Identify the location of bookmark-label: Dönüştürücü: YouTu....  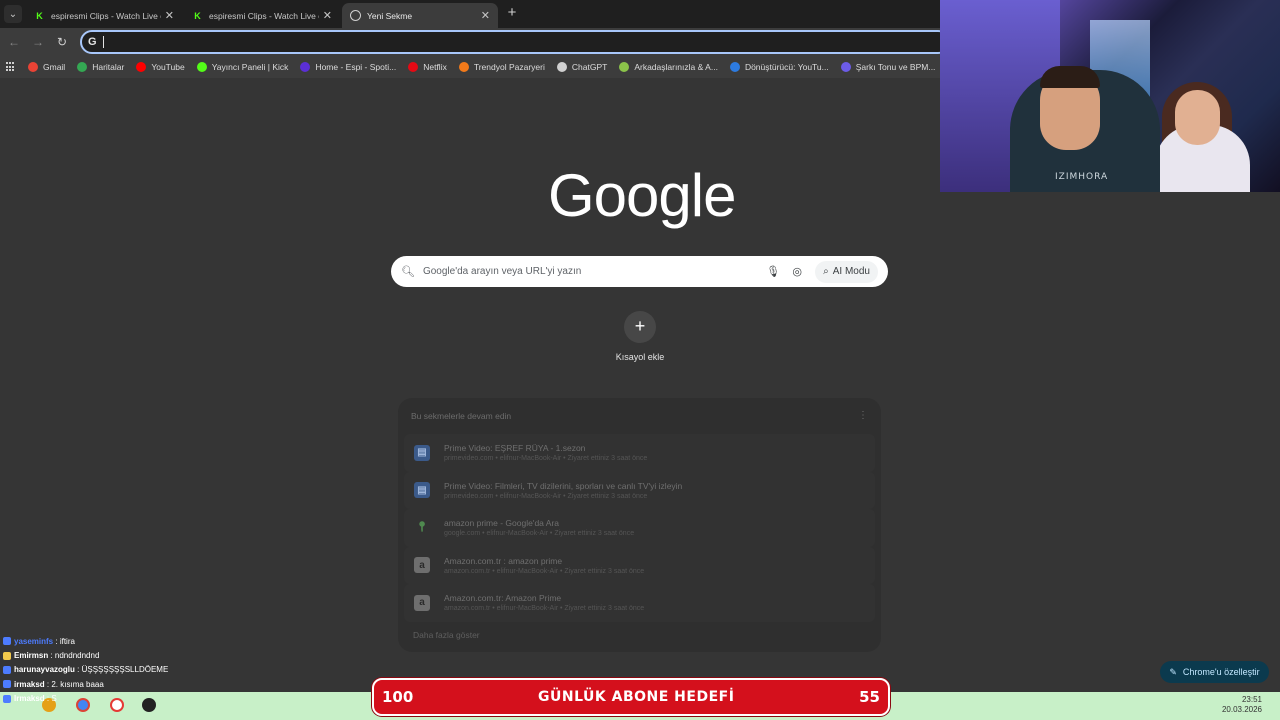
(786, 67).